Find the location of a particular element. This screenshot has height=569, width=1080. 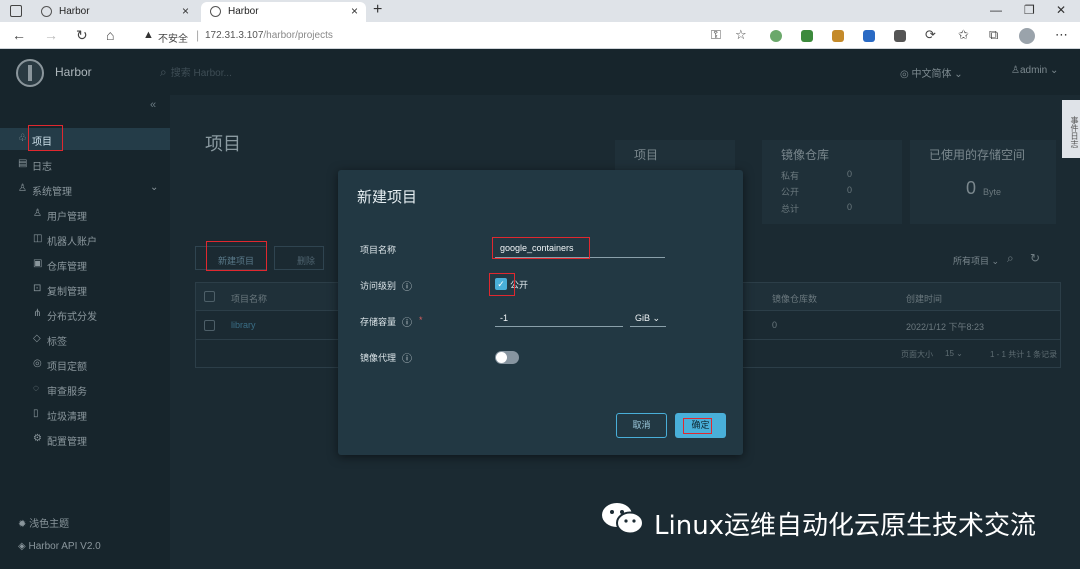

registry-icon: ▣ is located at coordinates (38, 263).